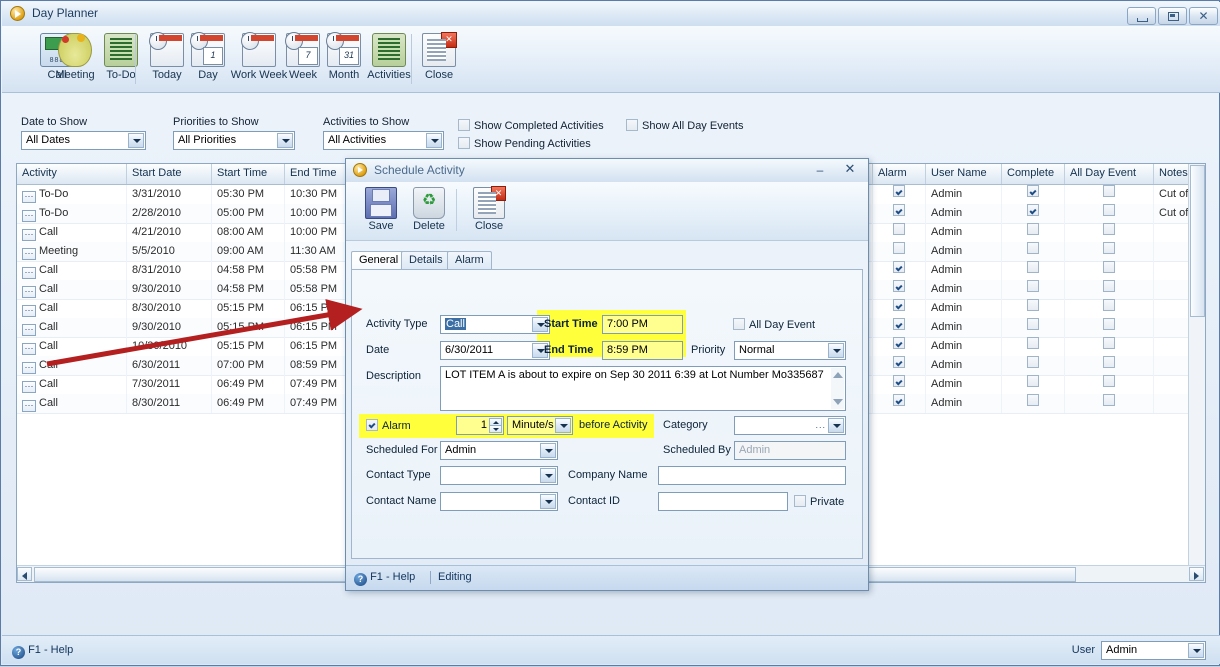 This screenshot has height=667, width=1220. I want to click on alarm-checkbox: Alarm, so click(388, 425).